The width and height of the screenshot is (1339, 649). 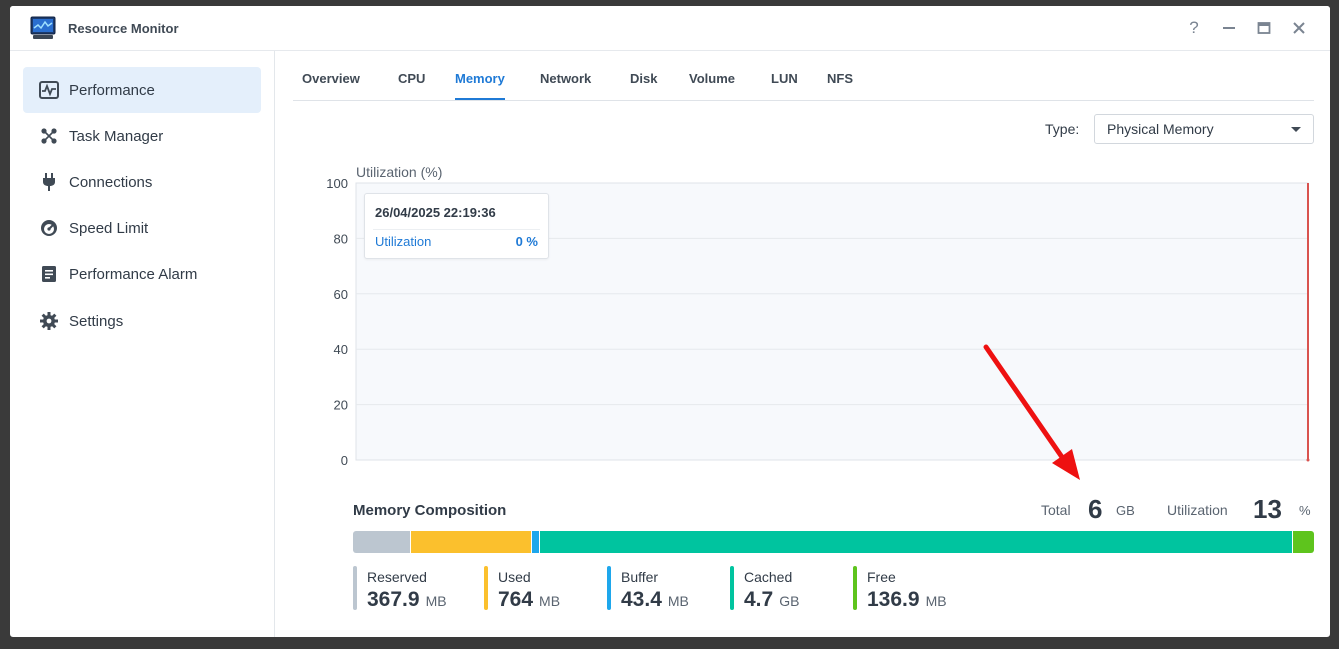 I want to click on sidebar-item-performance-alarm: Performance Alarm, so click(x=142, y=274).